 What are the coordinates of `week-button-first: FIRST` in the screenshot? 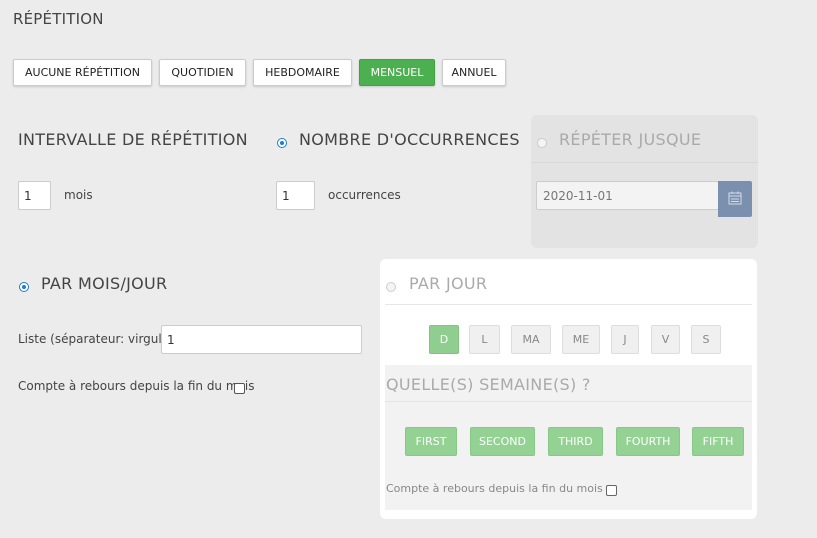 It's located at (431, 441).